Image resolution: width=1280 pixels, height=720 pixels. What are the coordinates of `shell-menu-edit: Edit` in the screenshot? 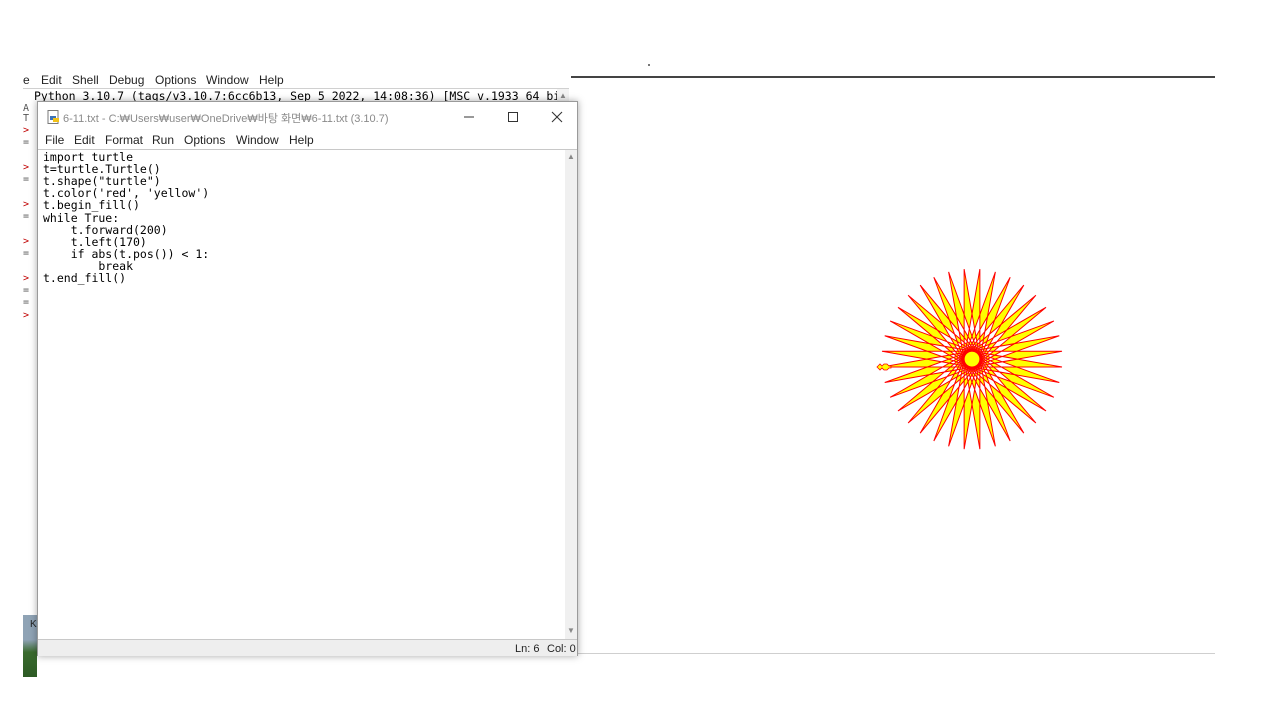 It's located at (51, 80).